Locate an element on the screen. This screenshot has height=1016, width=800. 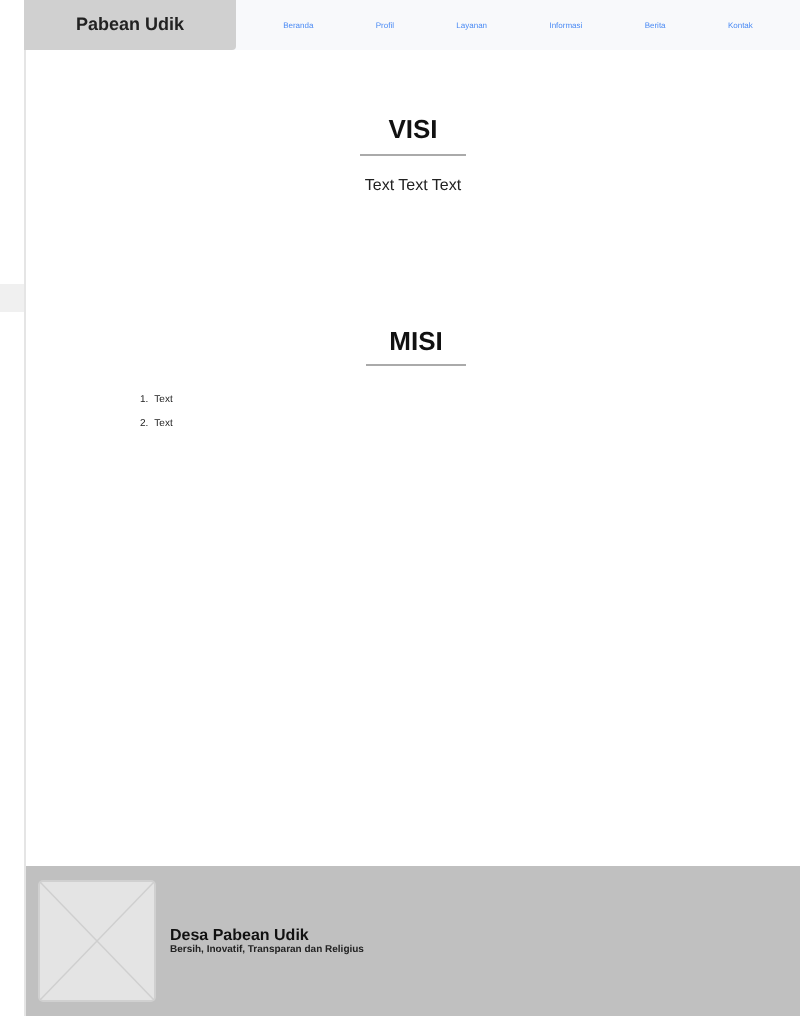
brand-logo: Pabean Udik is located at coordinates (130, 25).